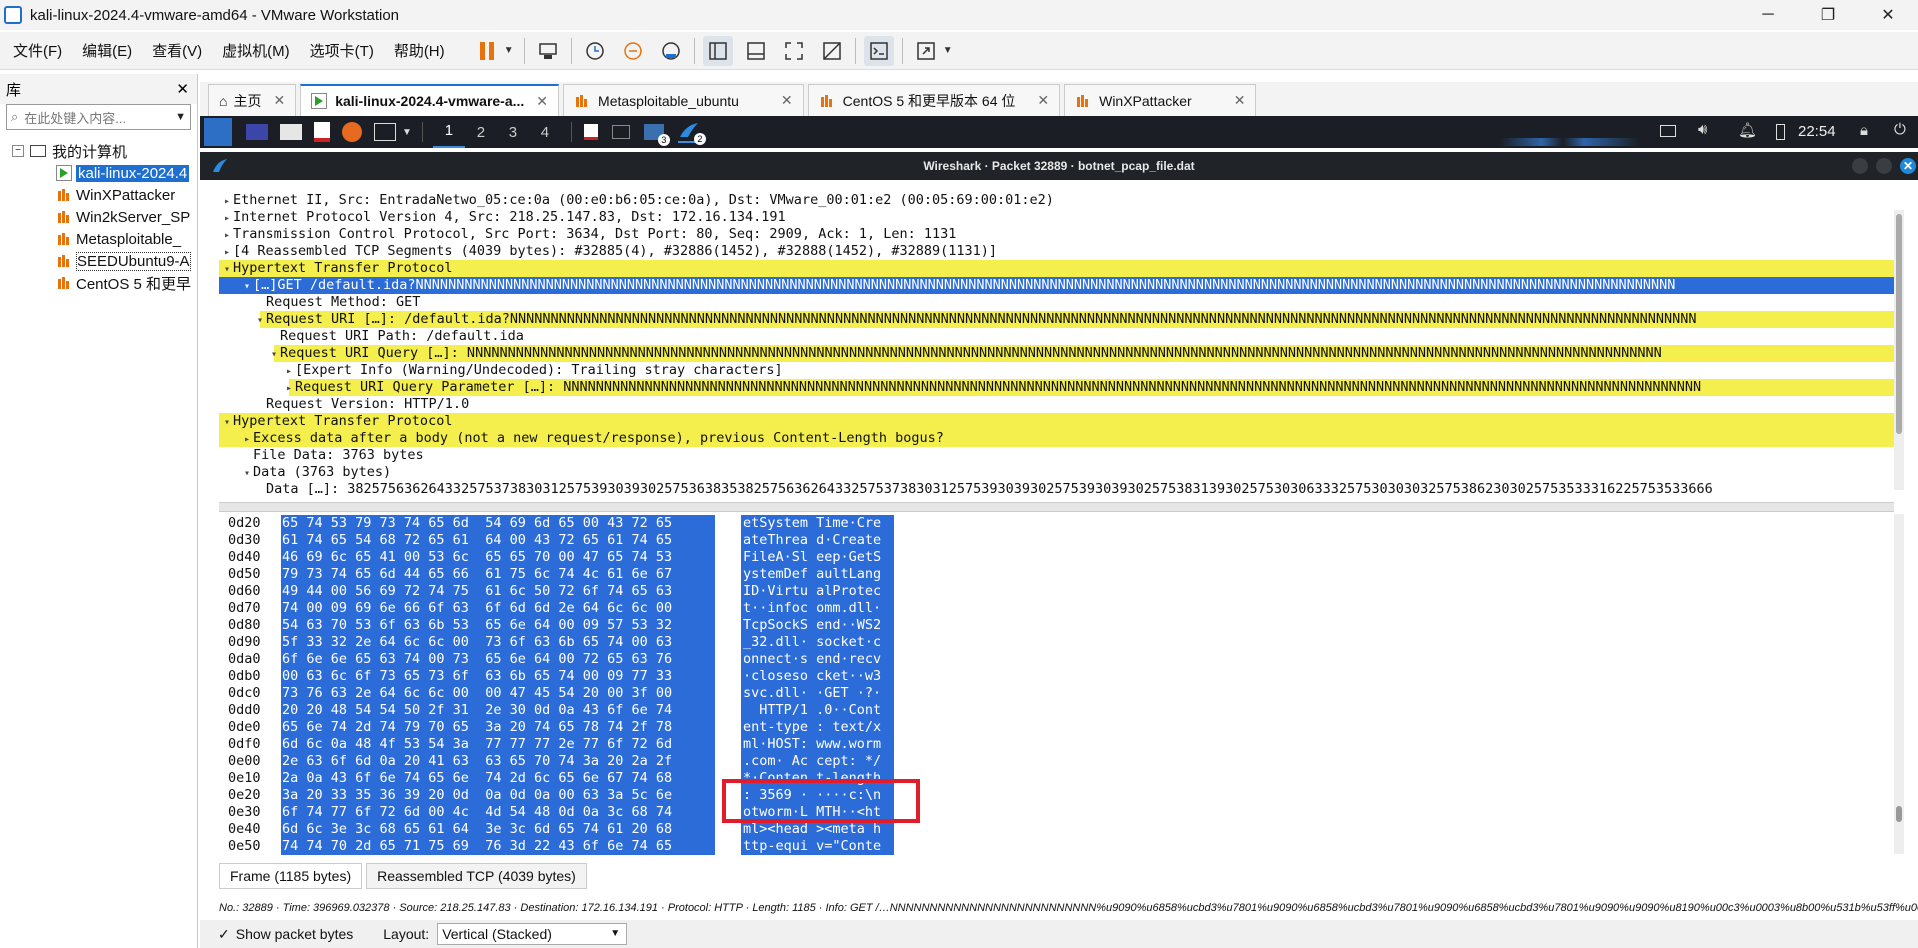 This screenshot has height=948, width=1918. Describe the element at coordinates (1056, 268) in the screenshot. I see `detail-row: ▾ Hypertext Transfer Protocol` at that location.